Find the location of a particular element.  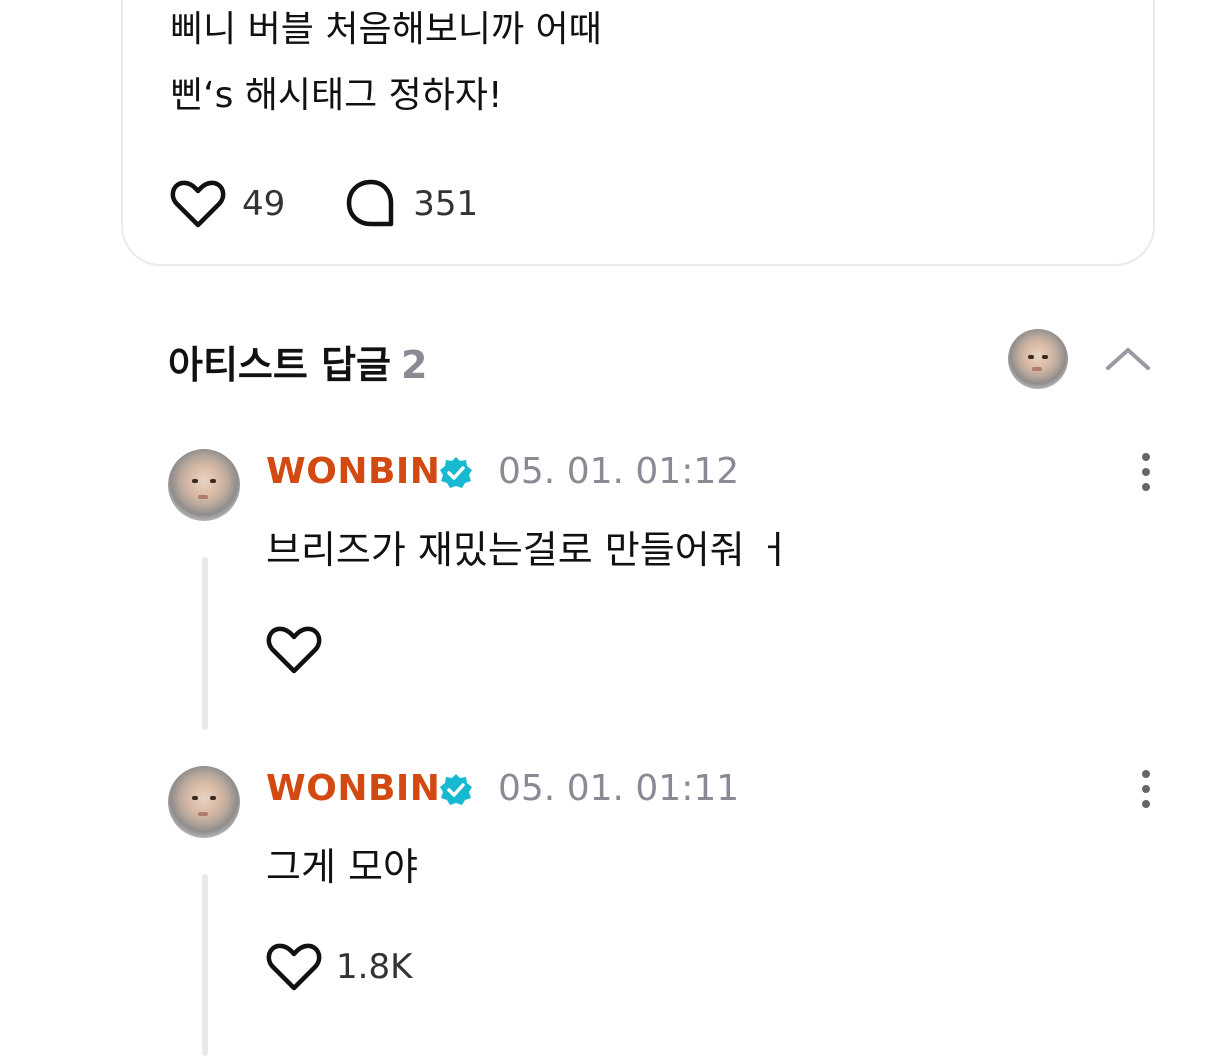

reply-timestamp: 05. 01. 01:12 is located at coordinates (619, 471).